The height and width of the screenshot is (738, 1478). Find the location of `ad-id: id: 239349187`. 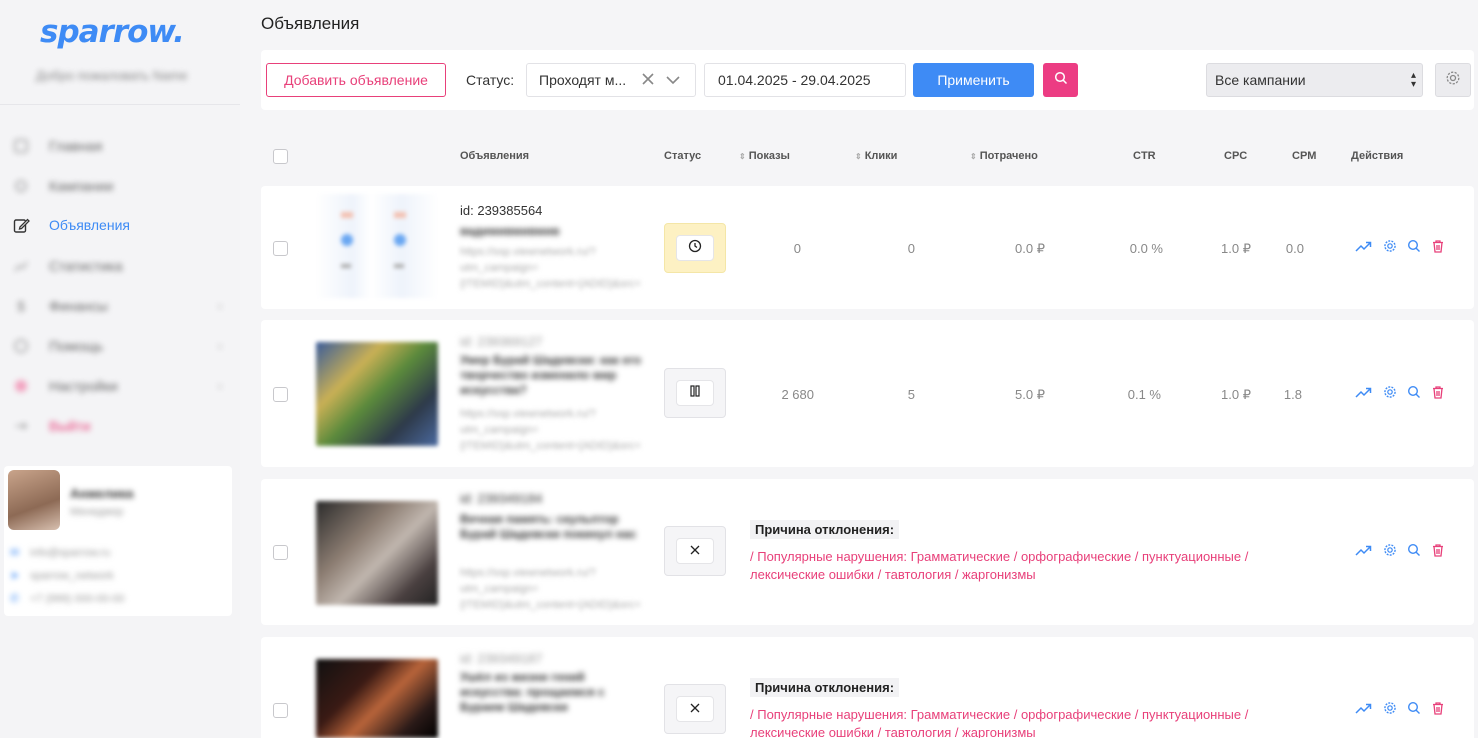

ad-id: id: 239349187 is located at coordinates (501, 658).